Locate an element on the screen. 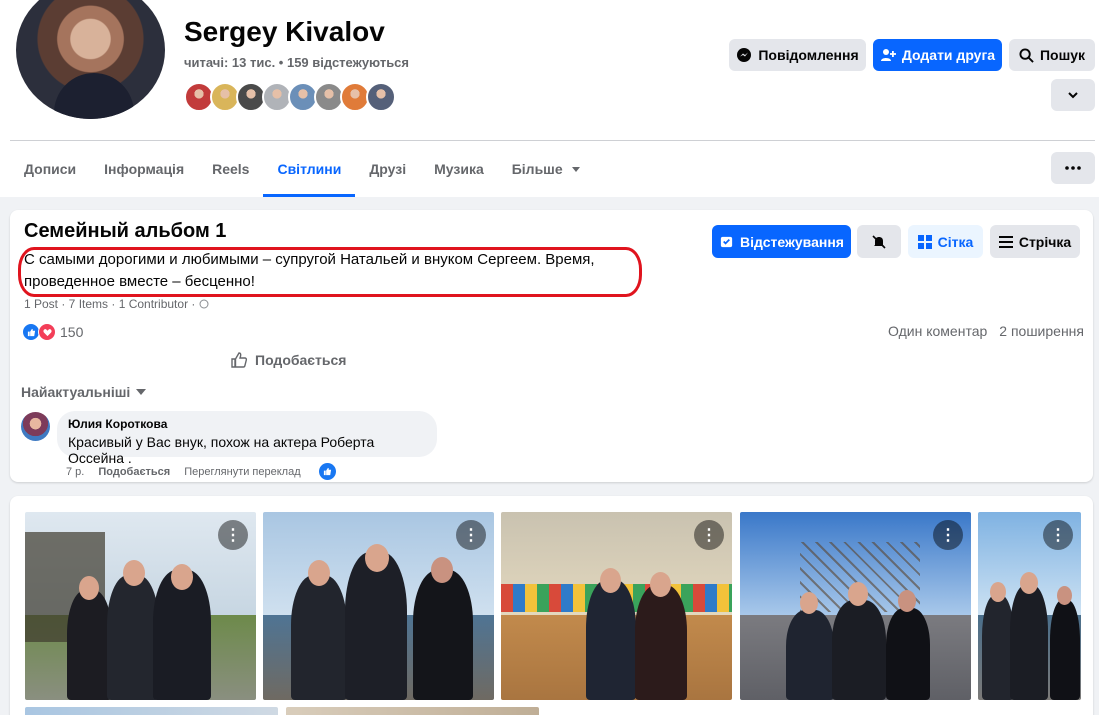 This screenshot has height=715, width=1099. like-label: Подобається is located at coordinates (301, 360).